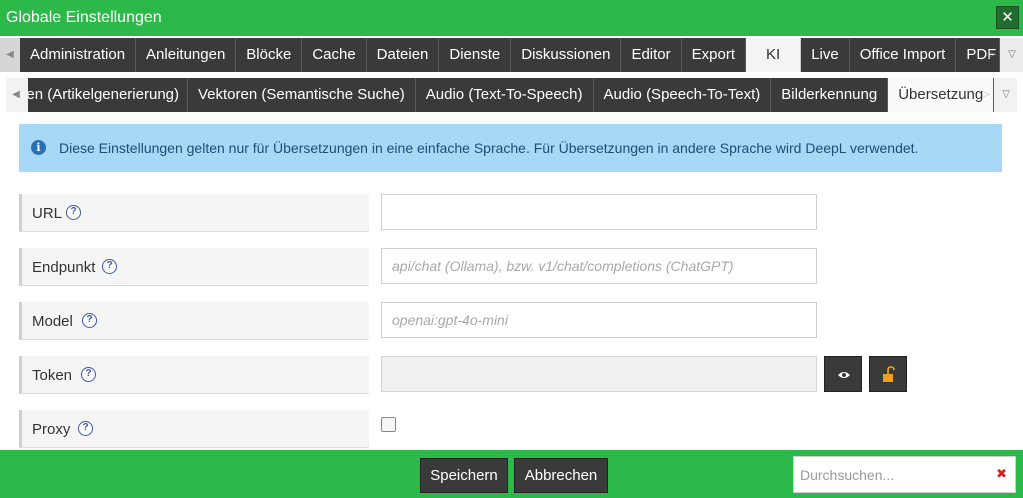 The height and width of the screenshot is (498, 1023). What do you see at coordinates (830, 95) in the screenshot?
I see `subtab-bilderkennung: Bilderkennung` at bounding box center [830, 95].